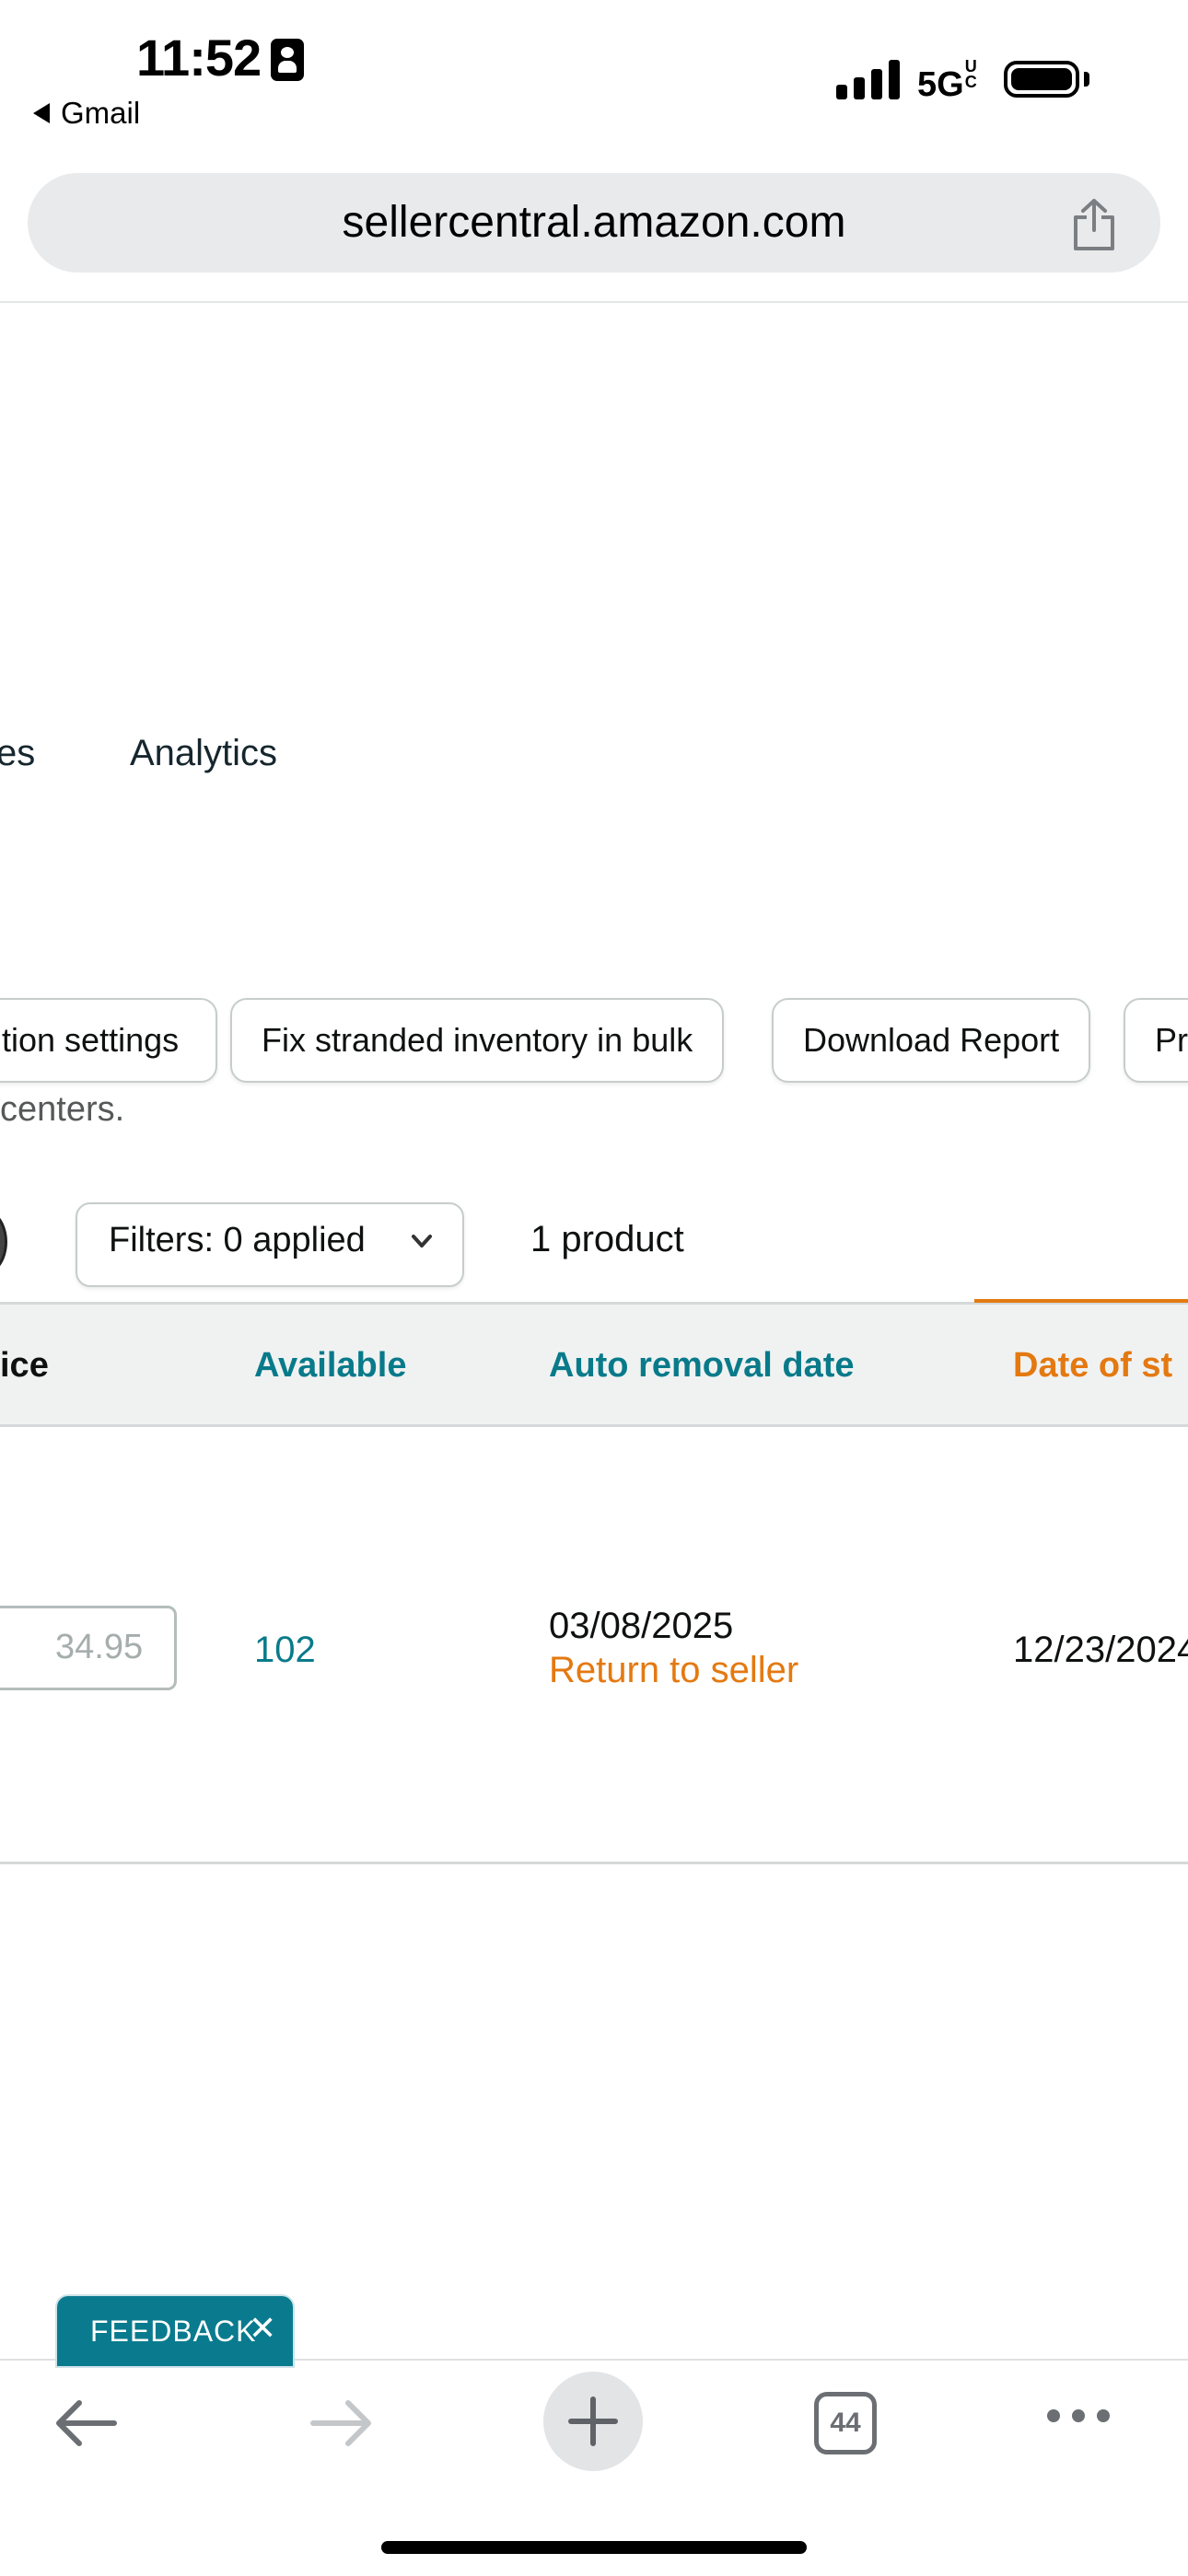  I want to click on tabs-count-button: 44, so click(845, 2423).